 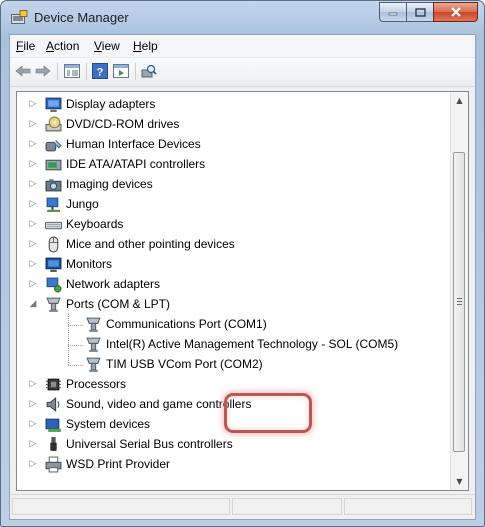 I want to click on highlight-annotation, so click(x=268, y=413).